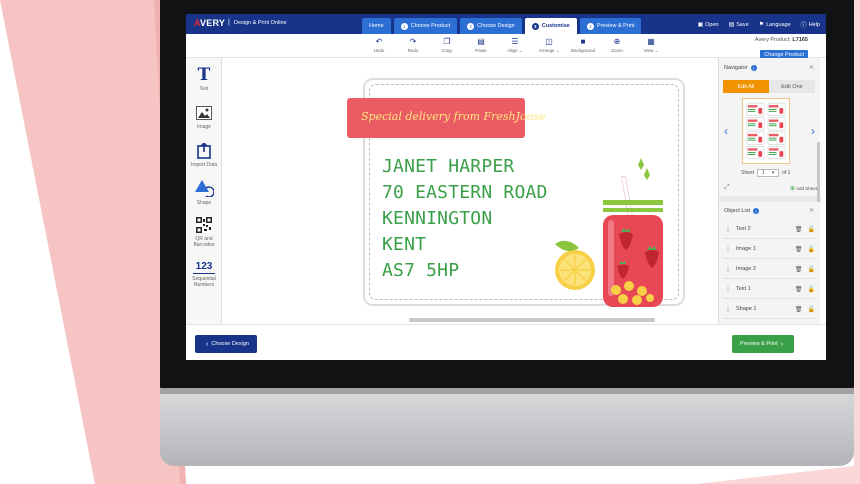 The width and height of the screenshot is (860, 484). What do you see at coordinates (204, 267) in the screenshot?
I see `sequential-numbers-icon: 123` at bounding box center [204, 267].